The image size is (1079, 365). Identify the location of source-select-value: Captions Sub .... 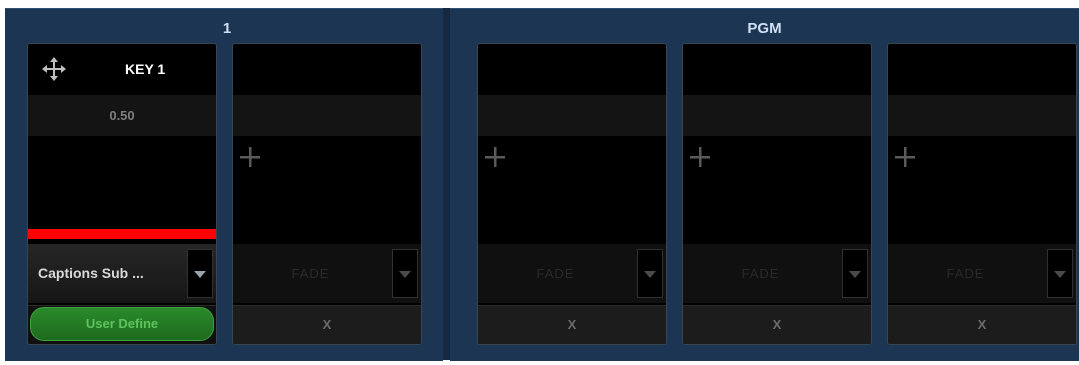
(91, 273).